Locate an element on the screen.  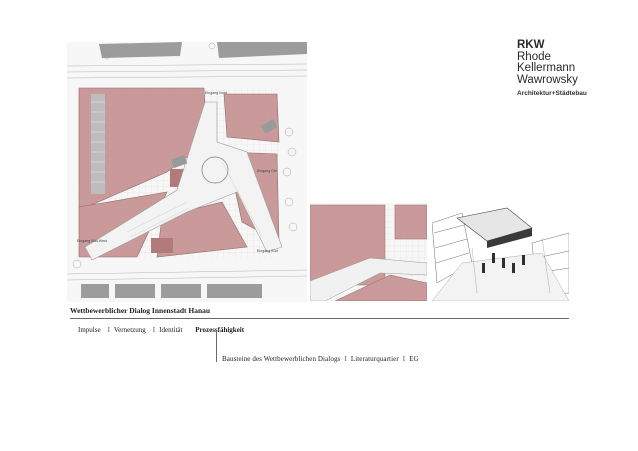
label-entrance-north: Eingang Nord is located at coordinates (216, 93).